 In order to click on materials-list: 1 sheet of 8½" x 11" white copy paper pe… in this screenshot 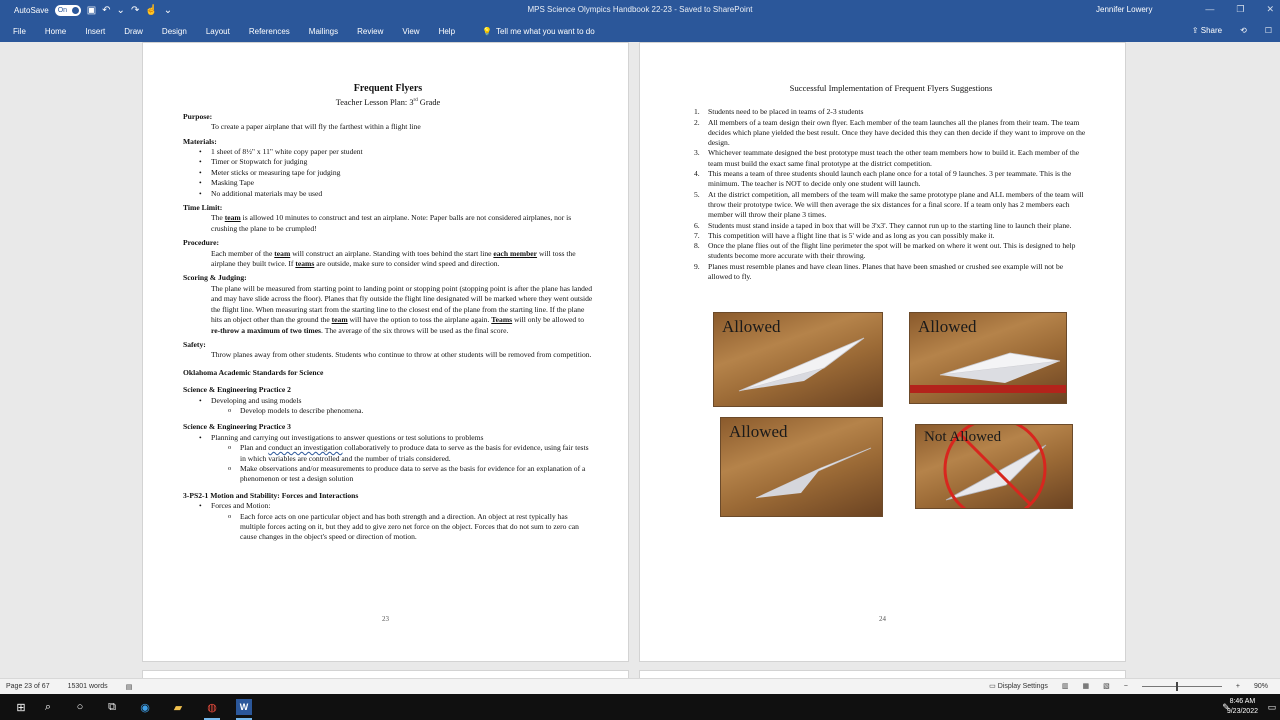, I will do `click(388, 173)`.